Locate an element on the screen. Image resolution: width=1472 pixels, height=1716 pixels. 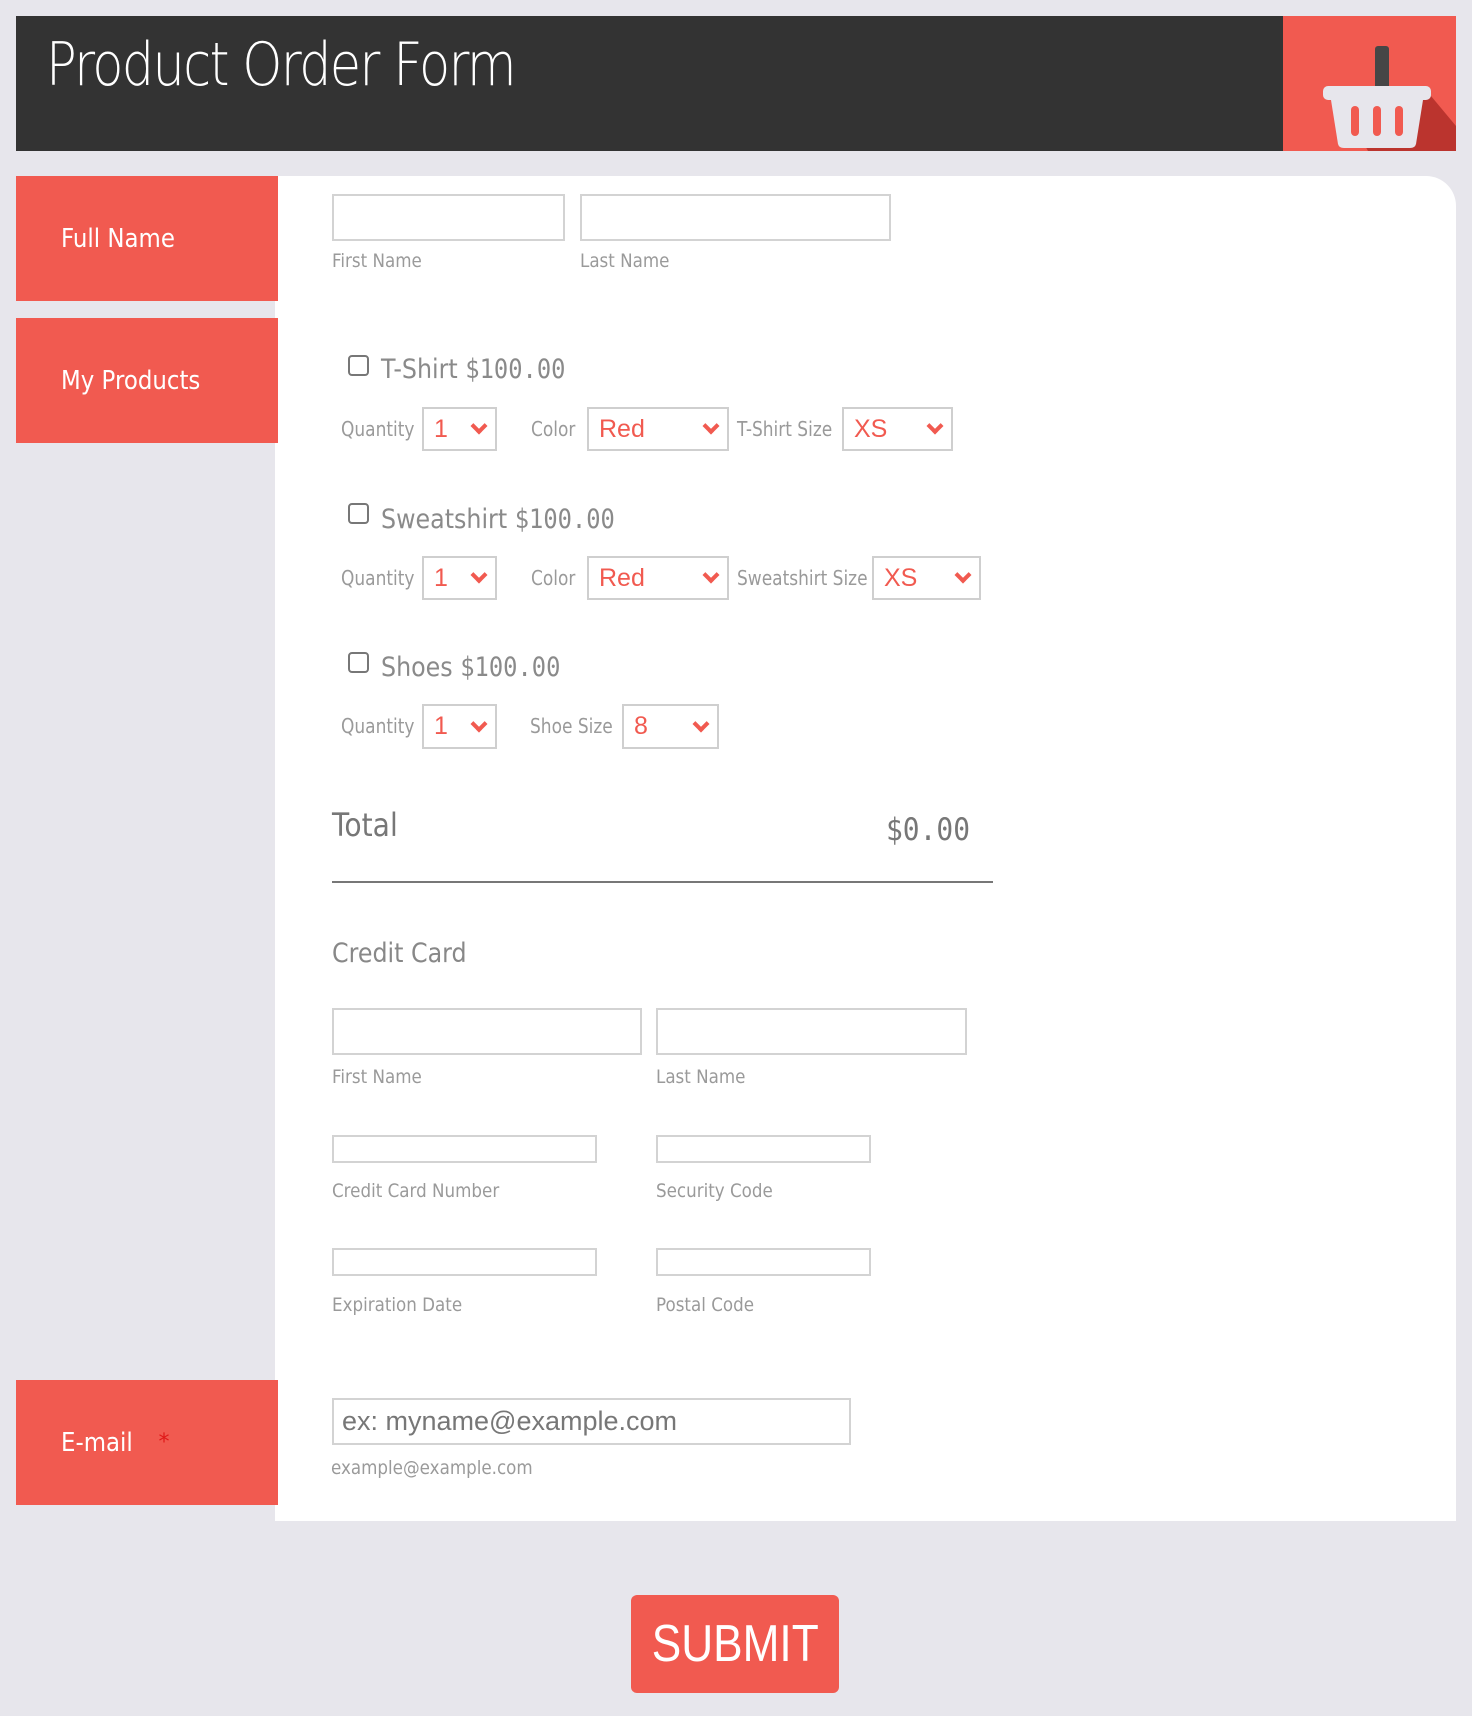
sweatshirt-color-select: Red is located at coordinates (658, 578).